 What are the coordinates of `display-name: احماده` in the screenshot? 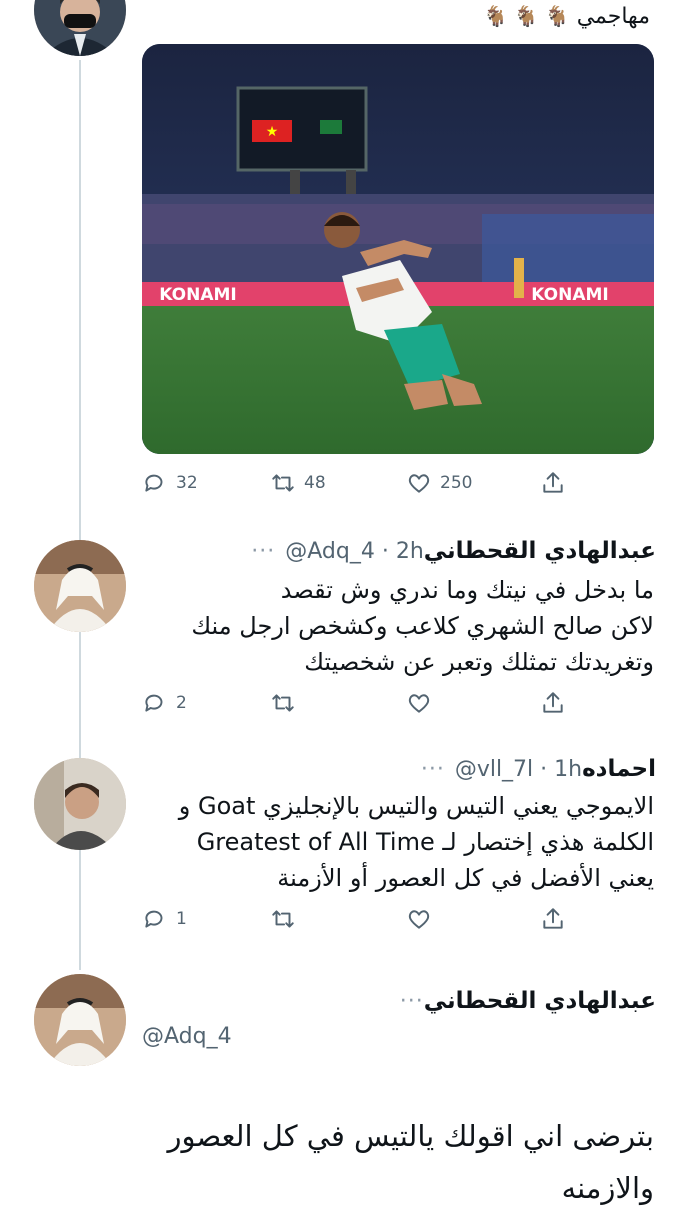 It's located at (619, 769).